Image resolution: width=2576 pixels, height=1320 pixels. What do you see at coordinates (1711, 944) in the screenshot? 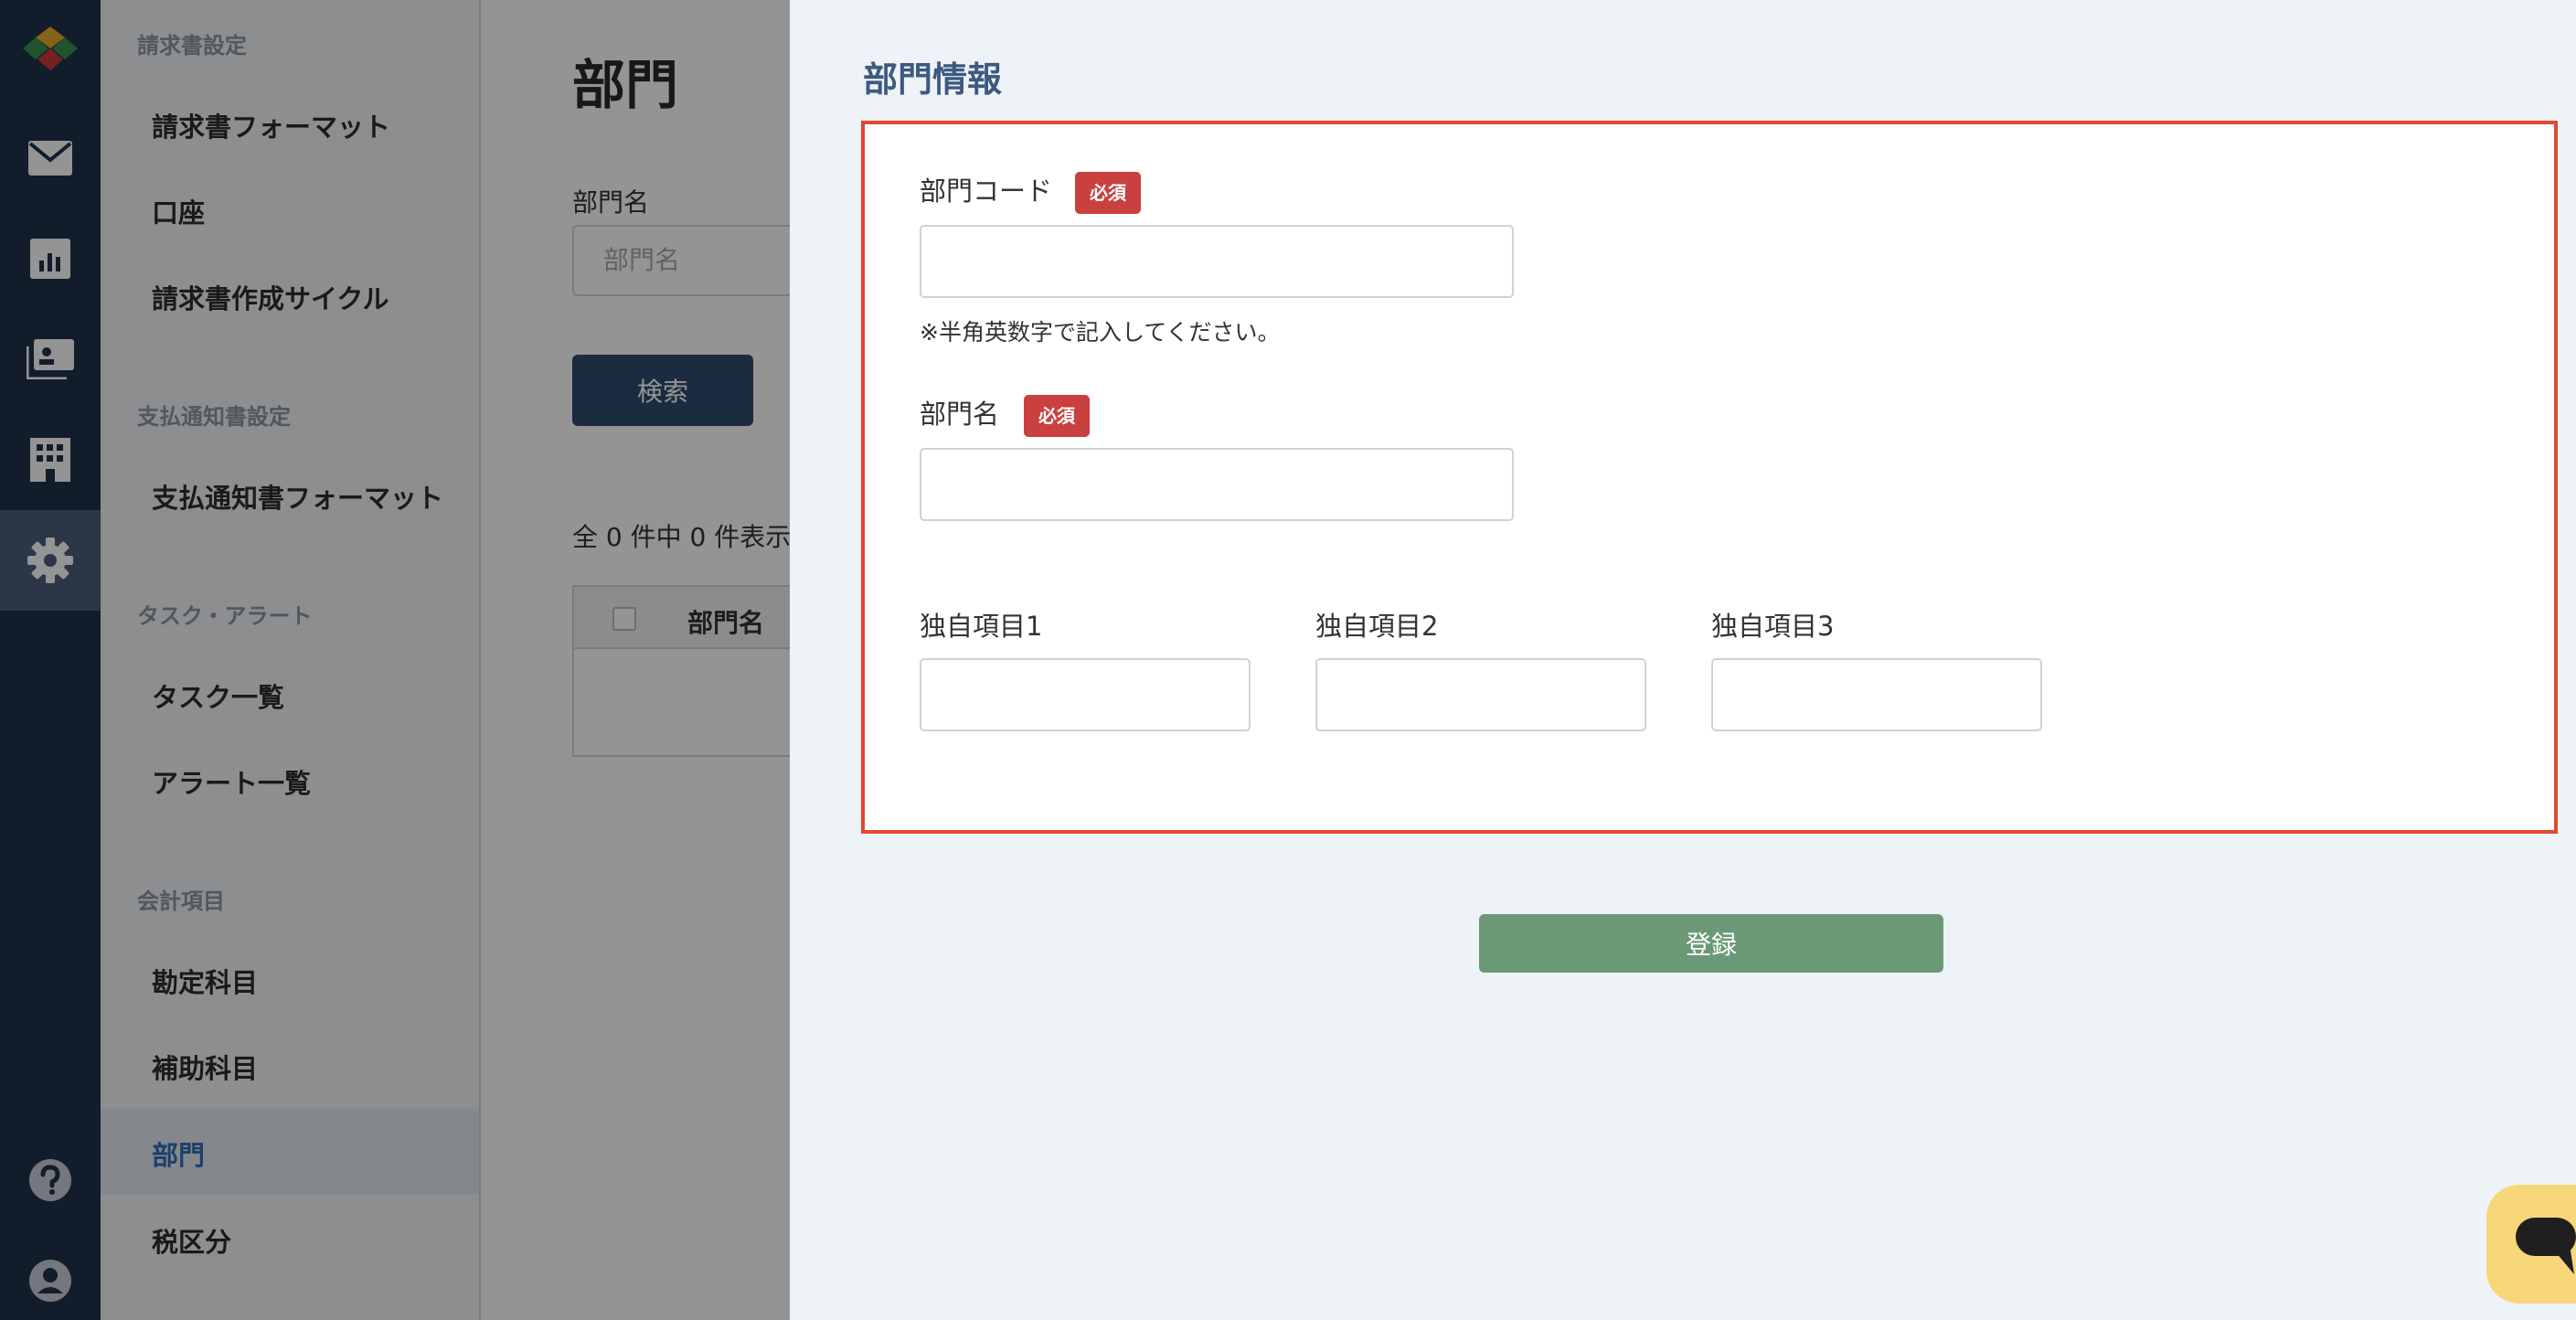
I see `register-button: 登録` at bounding box center [1711, 944].